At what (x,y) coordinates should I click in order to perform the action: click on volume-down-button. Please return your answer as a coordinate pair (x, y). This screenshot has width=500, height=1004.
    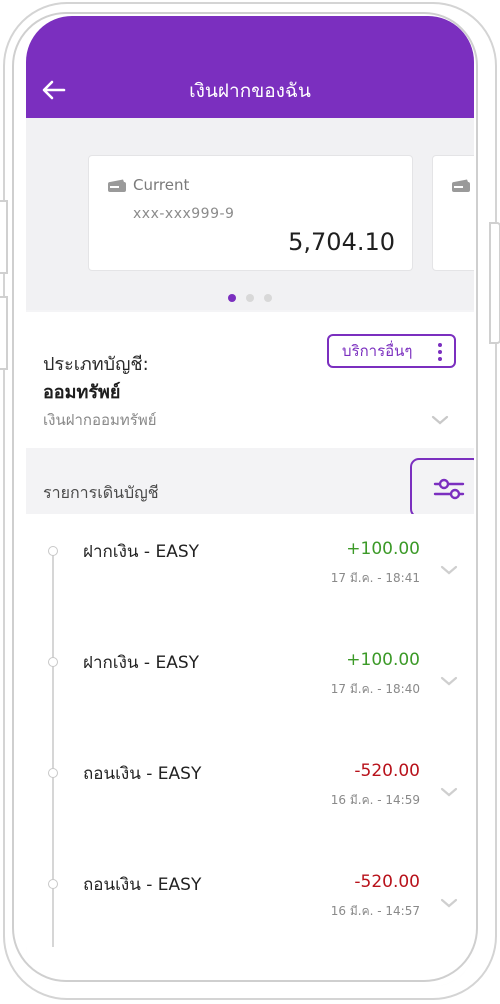
    Looking at the image, I should click on (4, 333).